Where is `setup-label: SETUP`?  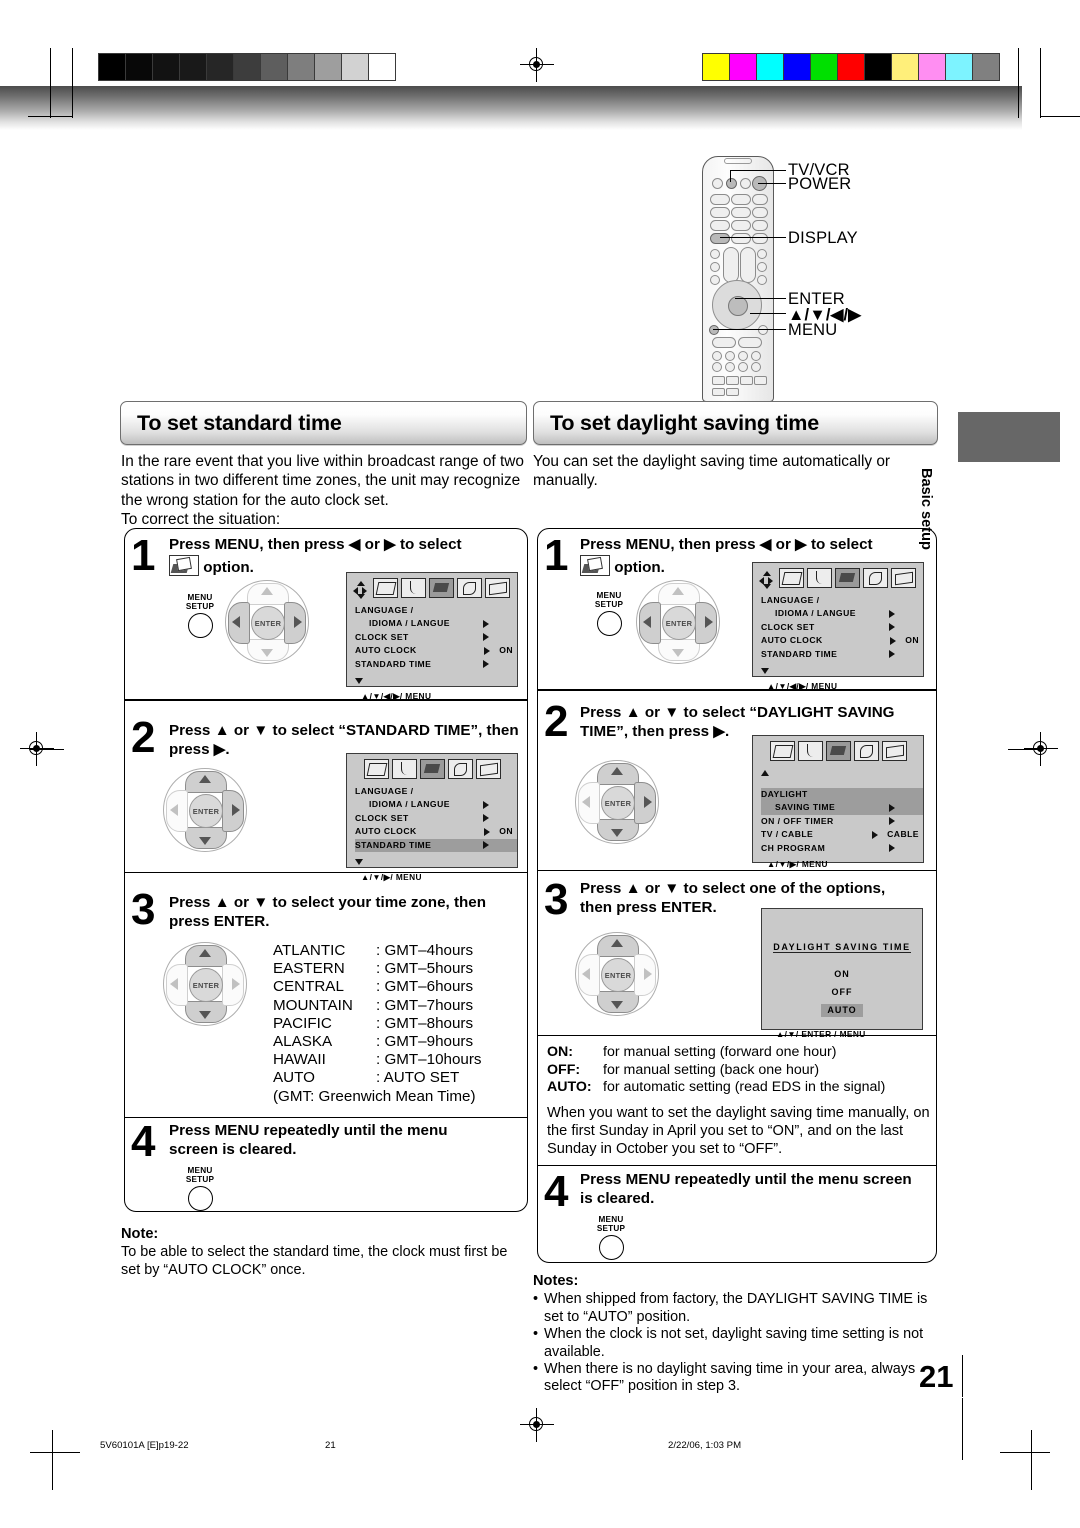 setup-label: SETUP is located at coordinates (611, 1228).